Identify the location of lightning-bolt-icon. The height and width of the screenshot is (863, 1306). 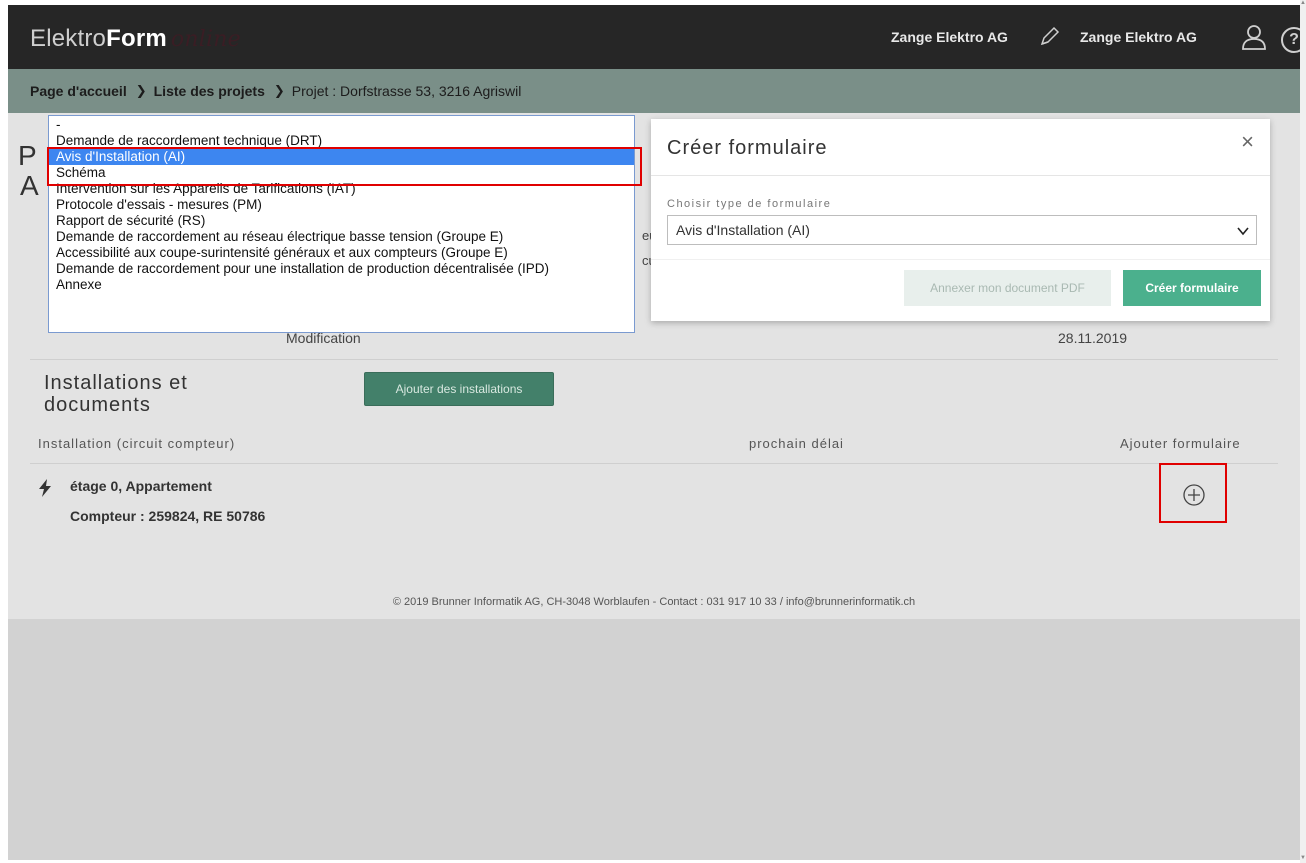
(45, 488).